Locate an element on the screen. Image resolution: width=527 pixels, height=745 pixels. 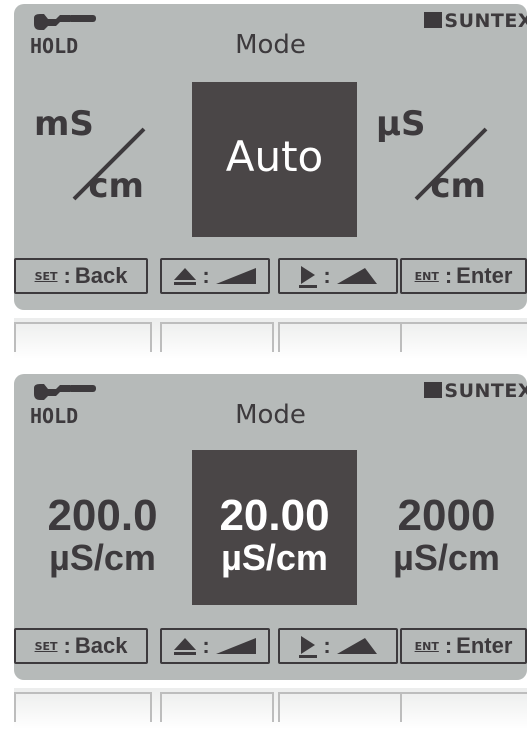
option-range-2000: 2000 µS/cm is located at coordinates (445, 536).